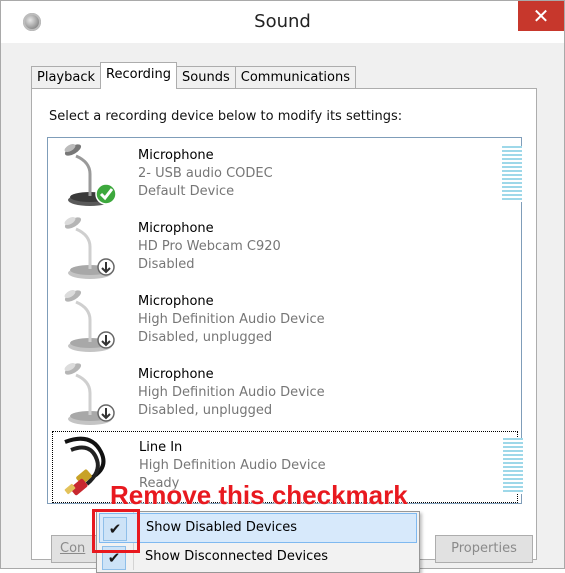  Describe the element at coordinates (259, 495) in the screenshot. I see `annotation-text: Remove this checkmark` at that location.